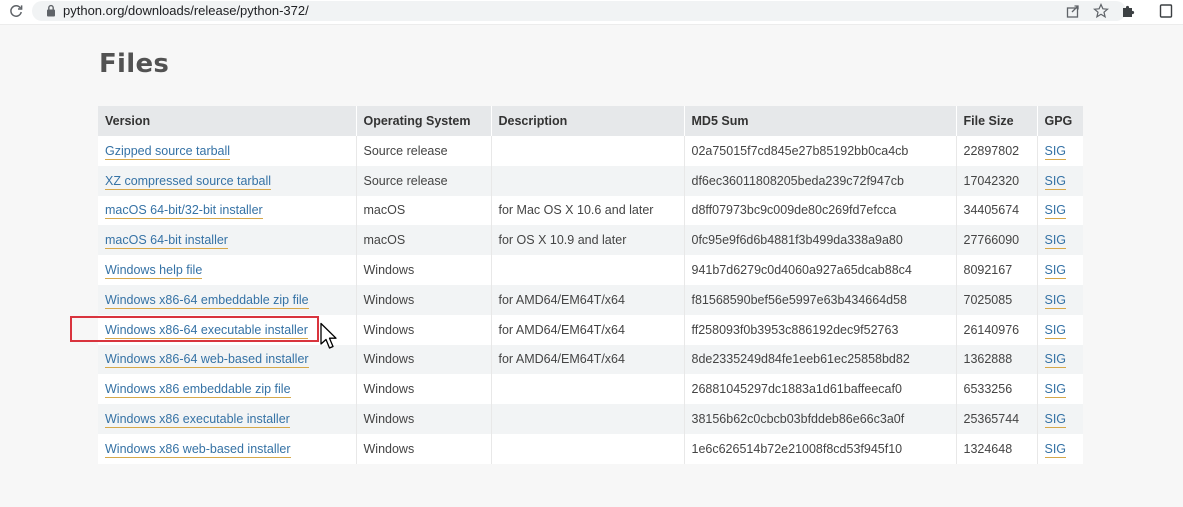 This screenshot has height=507, width=1183. What do you see at coordinates (328, 335) in the screenshot?
I see `mouse-cursor-icon` at bounding box center [328, 335].